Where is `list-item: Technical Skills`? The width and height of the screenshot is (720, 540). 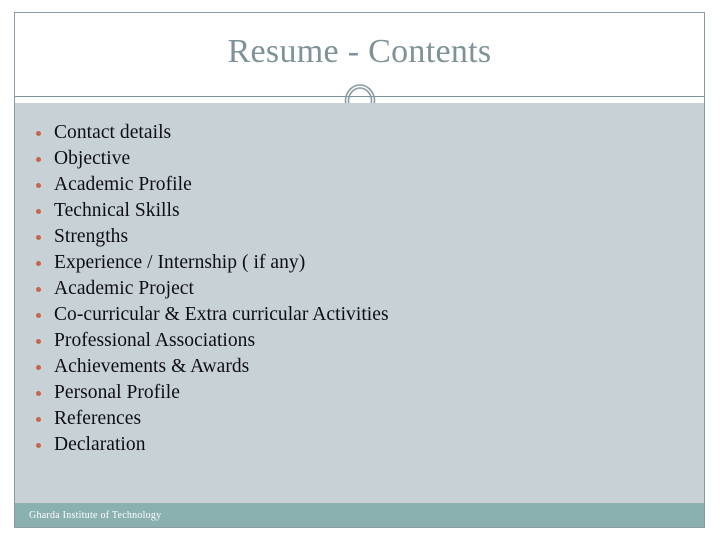
list-item: Technical Skills is located at coordinates (363, 211).